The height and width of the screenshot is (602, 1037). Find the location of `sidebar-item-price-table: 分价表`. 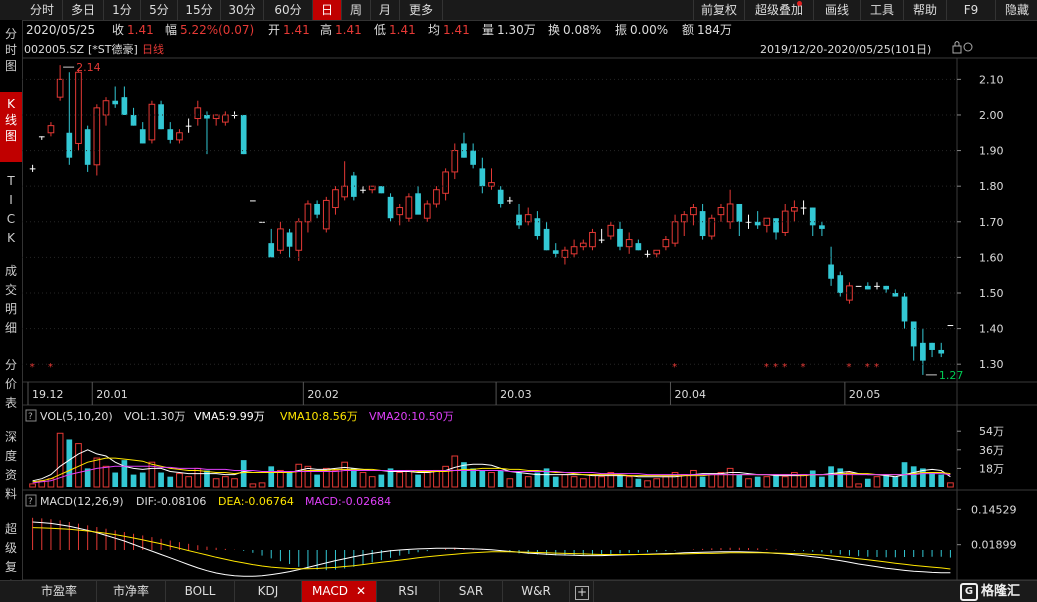

sidebar-item-price-table: 分价表 is located at coordinates (11, 384).